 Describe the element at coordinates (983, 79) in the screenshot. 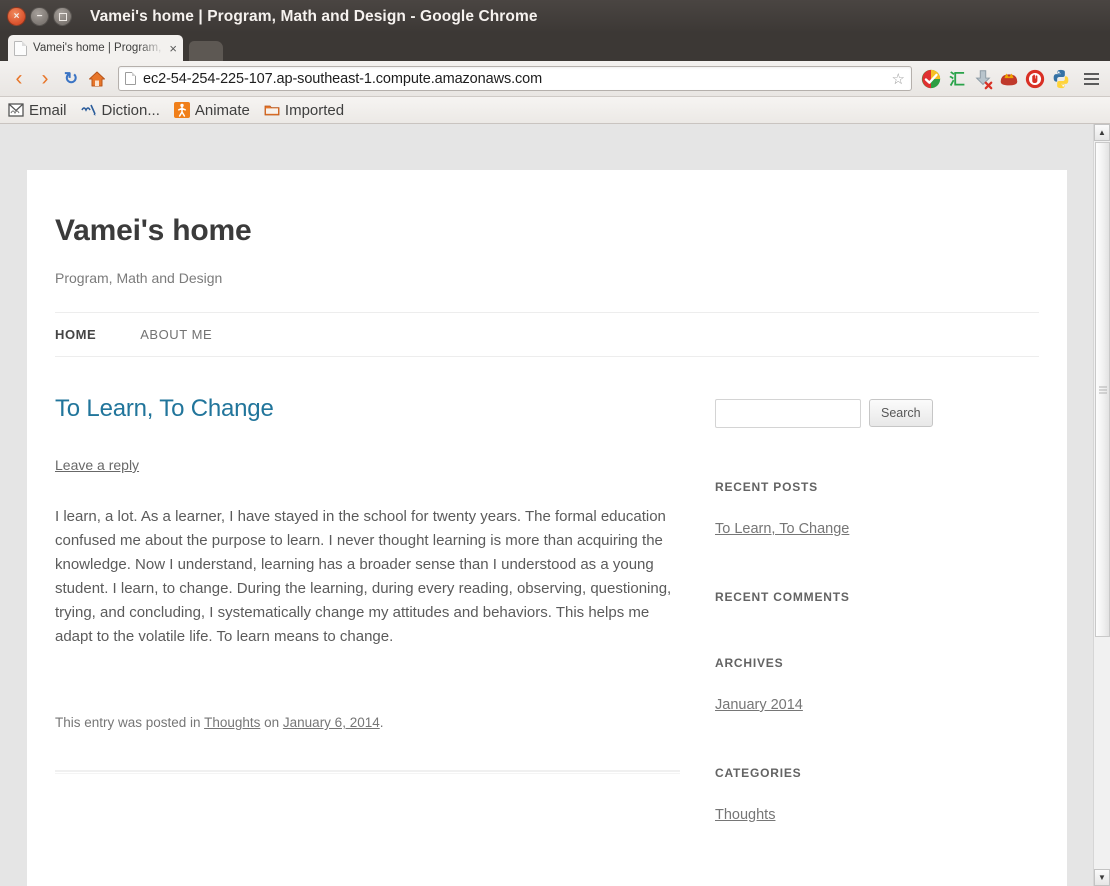

I see `download-arrow-icon` at that location.